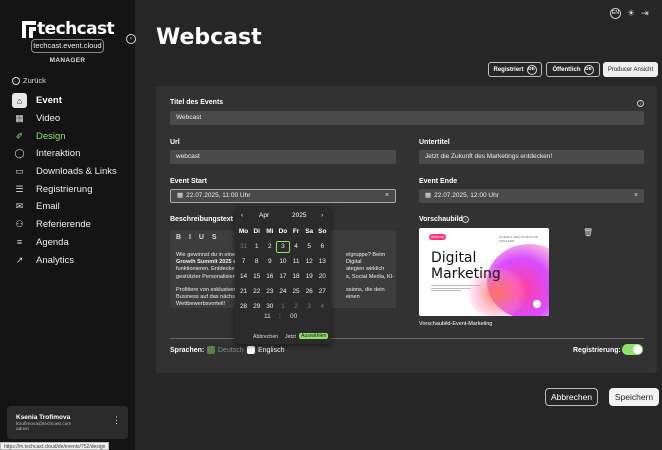 This screenshot has width=662, height=450. I want to click on day-cell: 16, so click(269, 277).